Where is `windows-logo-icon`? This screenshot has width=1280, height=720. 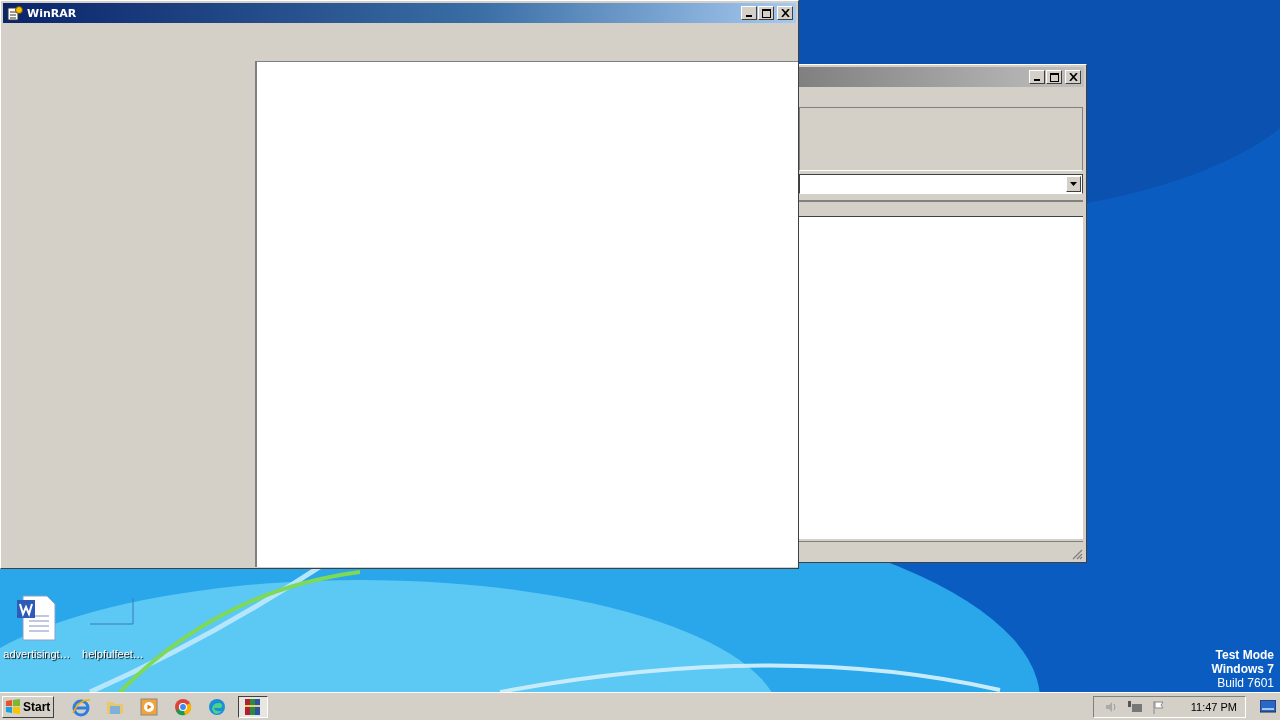 windows-logo-icon is located at coordinates (13, 706).